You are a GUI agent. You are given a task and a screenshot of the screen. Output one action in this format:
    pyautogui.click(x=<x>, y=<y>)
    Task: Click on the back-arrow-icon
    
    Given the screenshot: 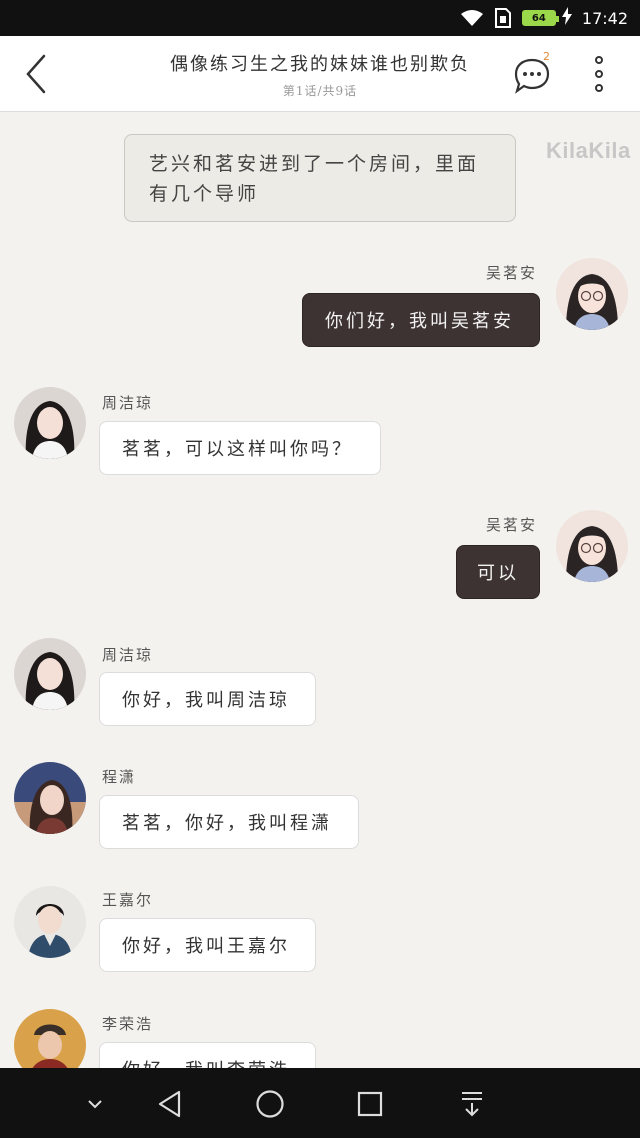 What is the action you would take?
    pyautogui.click(x=36, y=74)
    